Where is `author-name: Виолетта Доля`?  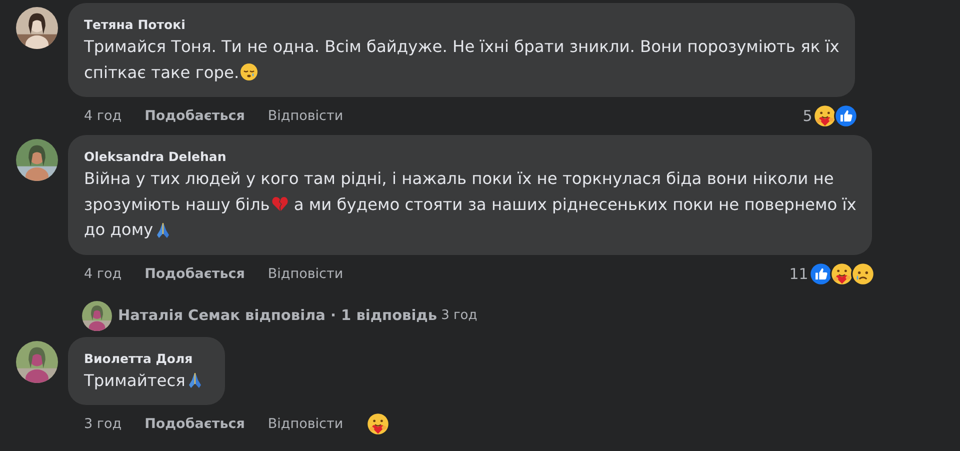
author-name: Виолетта Доля is located at coordinates (147, 358).